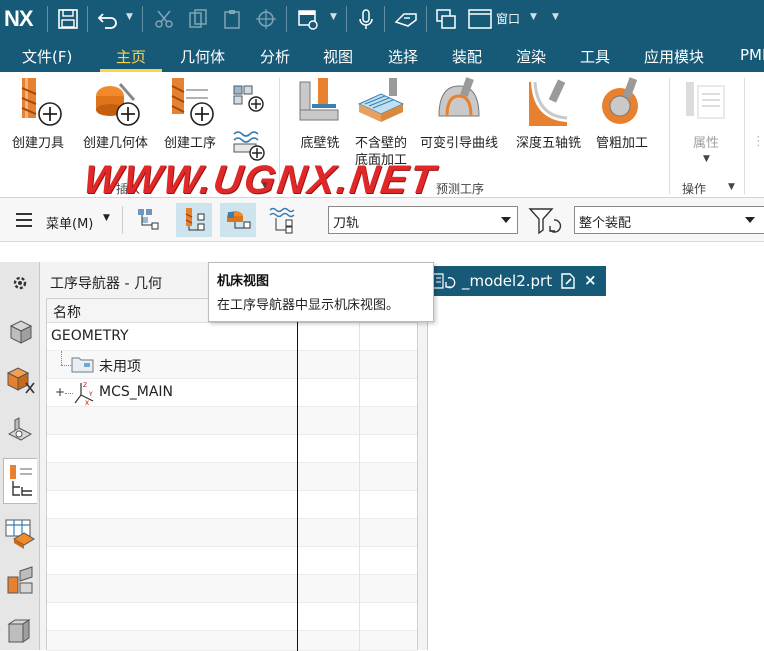 Image resolution: width=764 pixels, height=651 pixels. Describe the element at coordinates (19, 18) in the screenshot. I see `nx-logo: NX` at that location.